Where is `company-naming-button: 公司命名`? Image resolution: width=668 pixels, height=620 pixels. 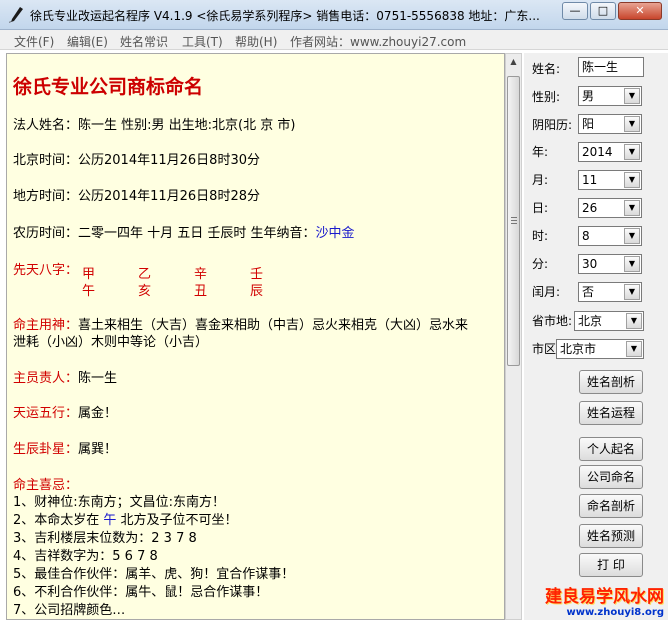 company-naming-button: 公司命名 is located at coordinates (611, 477).